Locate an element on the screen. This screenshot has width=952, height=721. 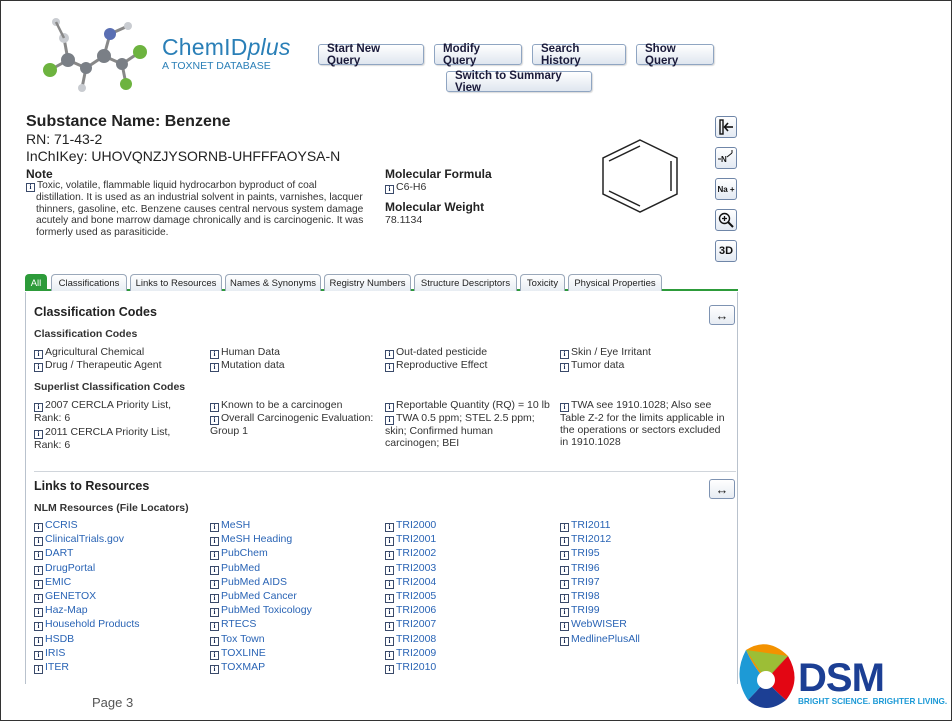
resource-link: i DrugPortal is located at coordinates (64, 568).